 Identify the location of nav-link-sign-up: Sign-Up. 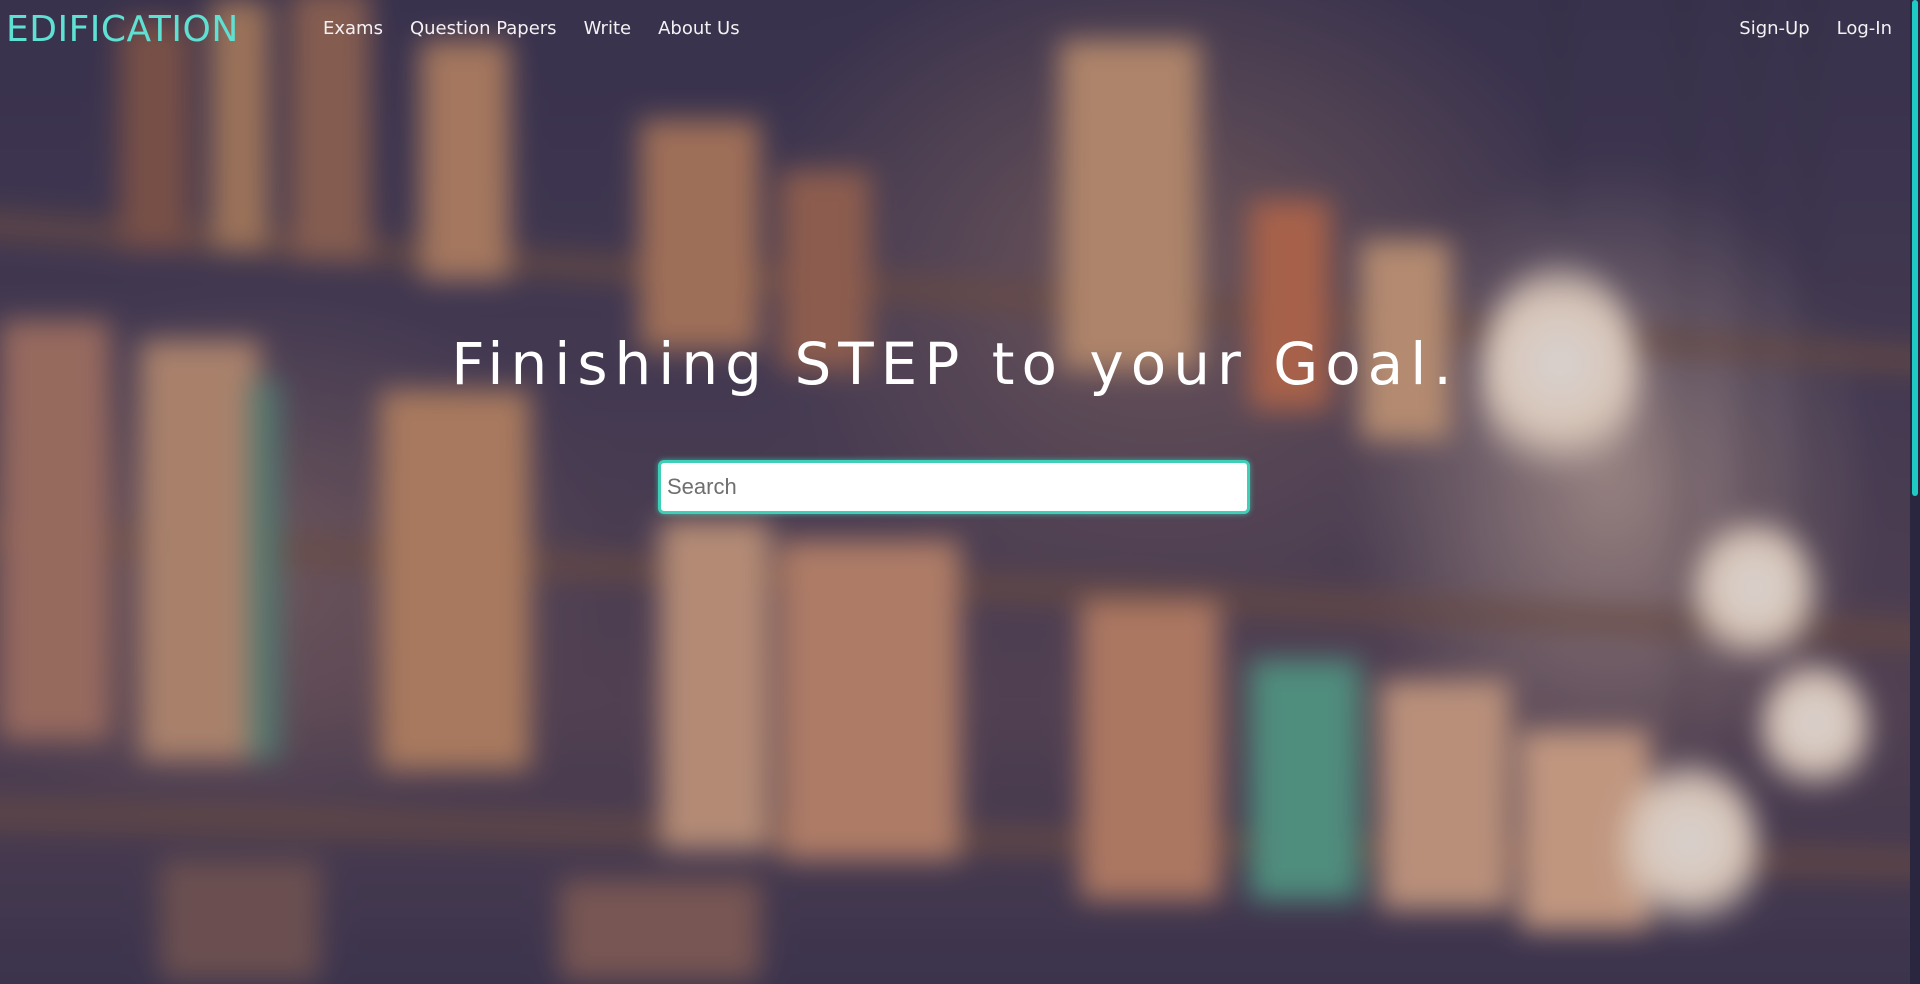
(1774, 28).